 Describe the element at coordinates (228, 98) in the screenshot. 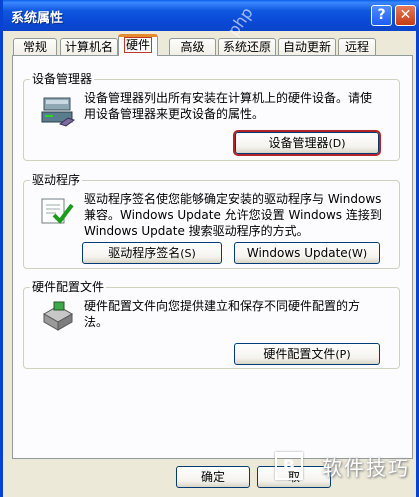

I see `device-manager-description-line1: 设备管理器列出所有安装在计算机上的硬件设备。请使` at that location.